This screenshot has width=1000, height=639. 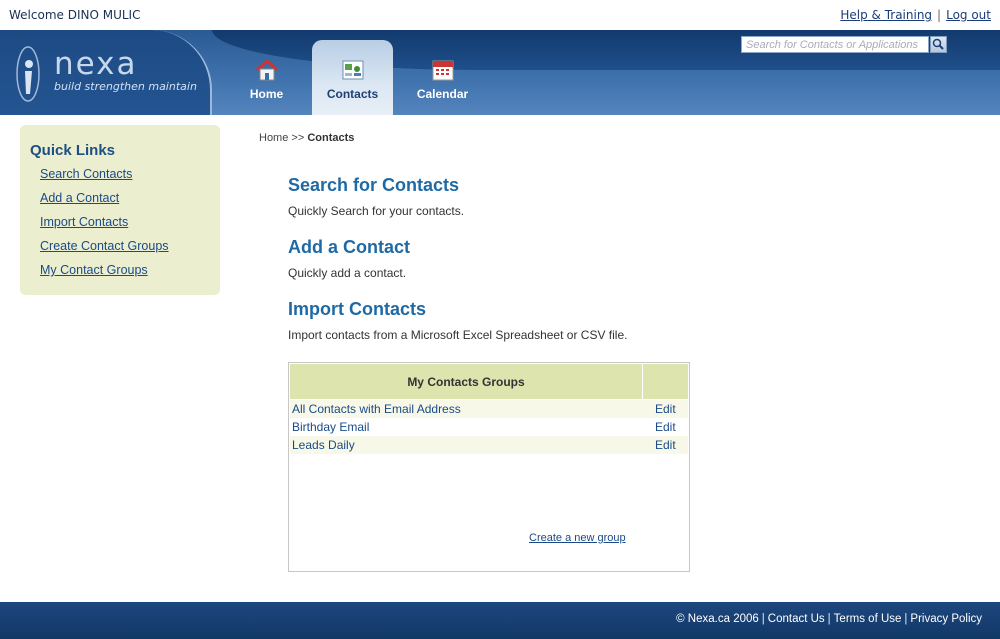 What do you see at coordinates (125, 86) in the screenshot?
I see `logo-tagline: build strengthen maintain` at bounding box center [125, 86].